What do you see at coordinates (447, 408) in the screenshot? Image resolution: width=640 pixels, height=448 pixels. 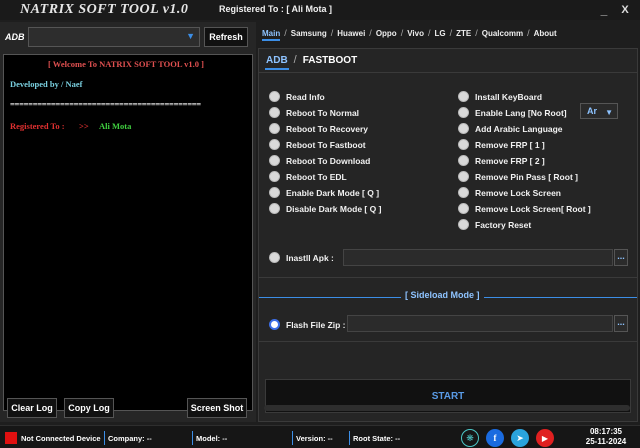 I see `progress-bar` at bounding box center [447, 408].